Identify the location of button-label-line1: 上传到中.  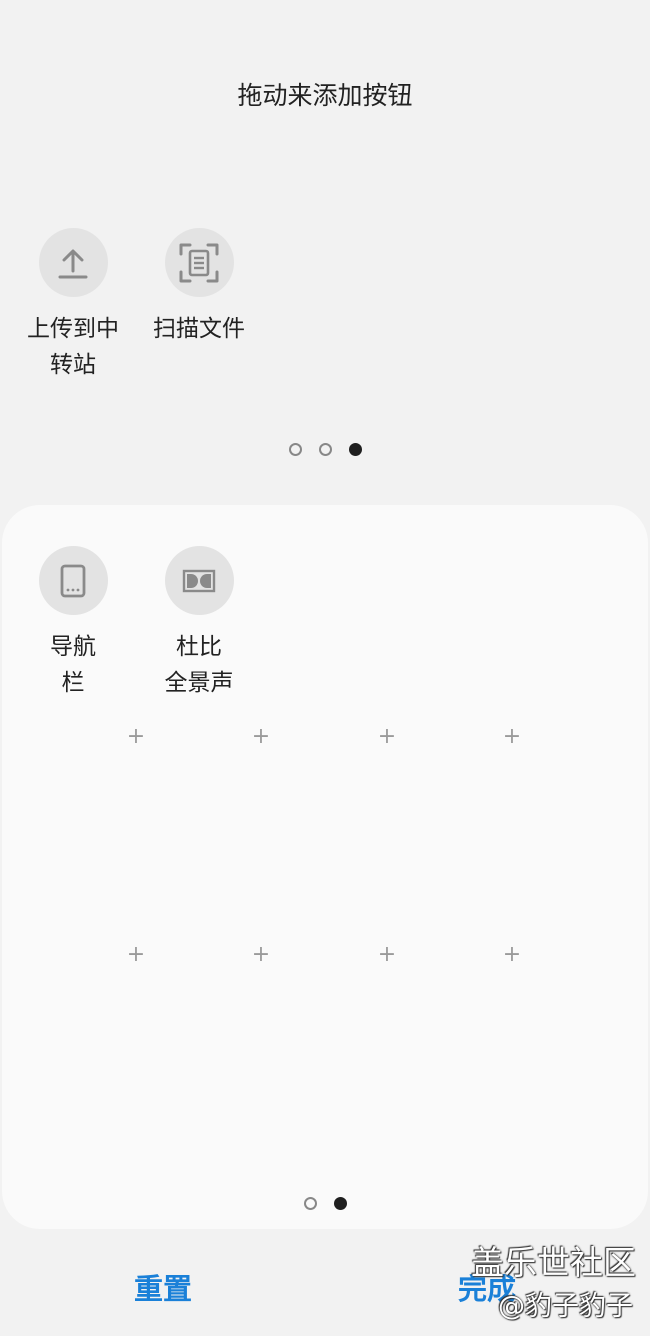
(73, 329).